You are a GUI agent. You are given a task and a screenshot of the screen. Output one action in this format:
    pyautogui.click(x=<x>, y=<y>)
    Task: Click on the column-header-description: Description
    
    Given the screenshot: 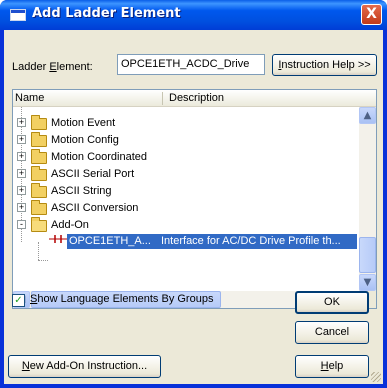 What is the action you would take?
    pyautogui.click(x=196, y=98)
    